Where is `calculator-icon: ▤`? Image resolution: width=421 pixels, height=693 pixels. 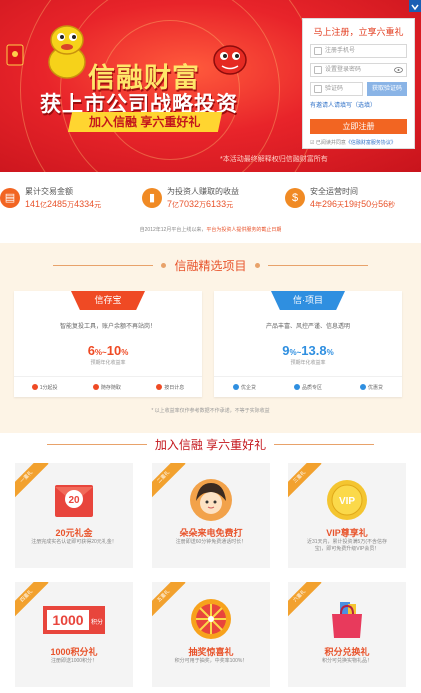 calculator-icon: ▤ is located at coordinates (10, 198).